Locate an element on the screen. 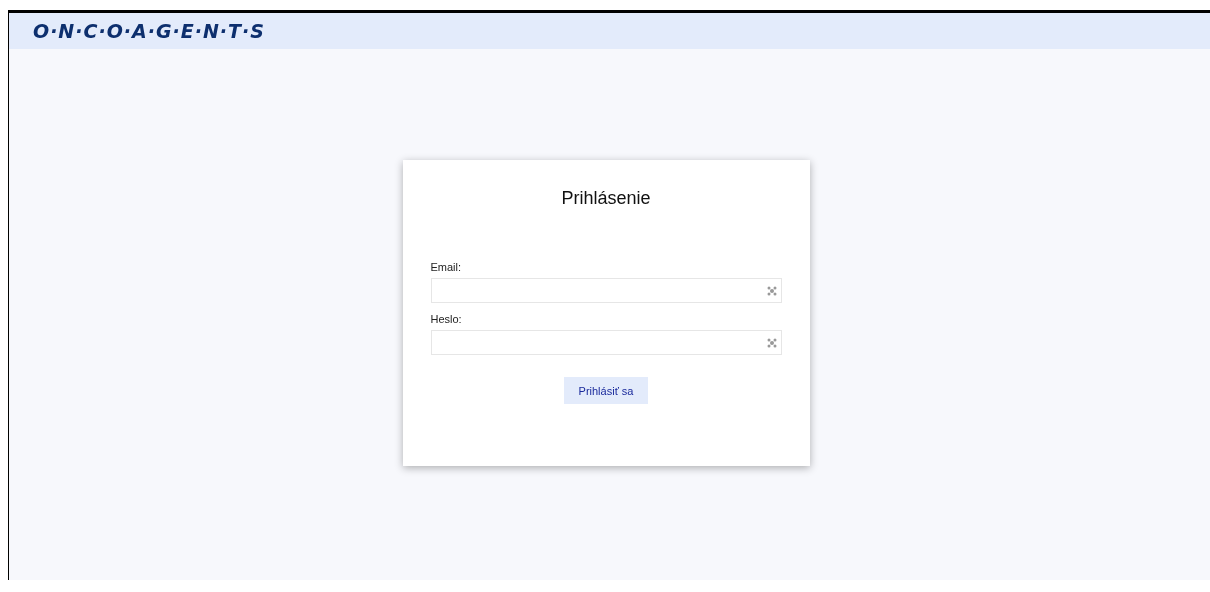 The width and height of the screenshot is (1210, 592). field-label: Email: is located at coordinates (446, 267).